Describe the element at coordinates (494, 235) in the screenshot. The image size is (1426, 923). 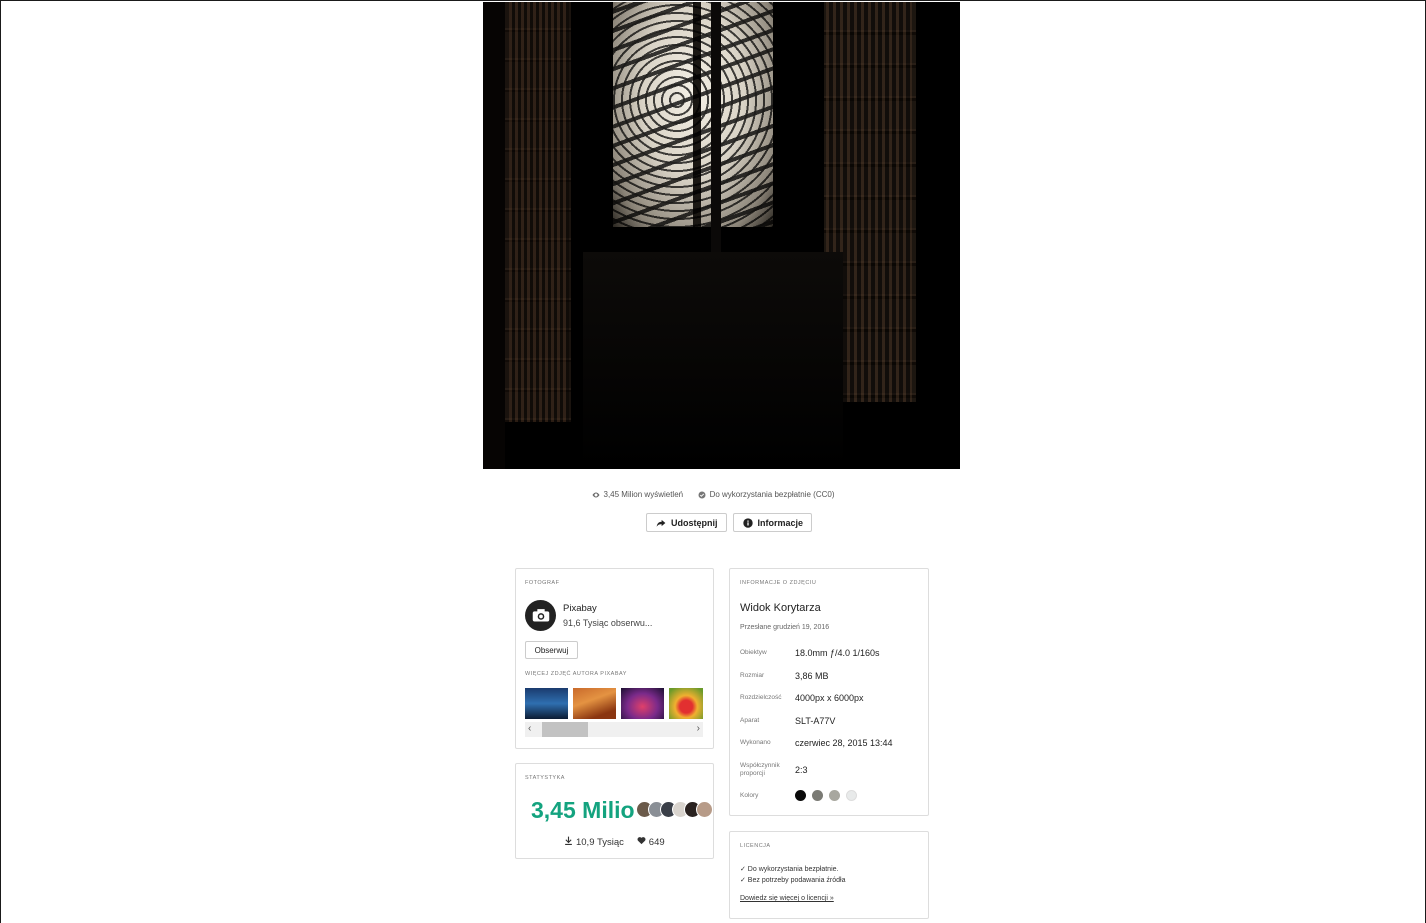
I see `photo-shadow` at that location.